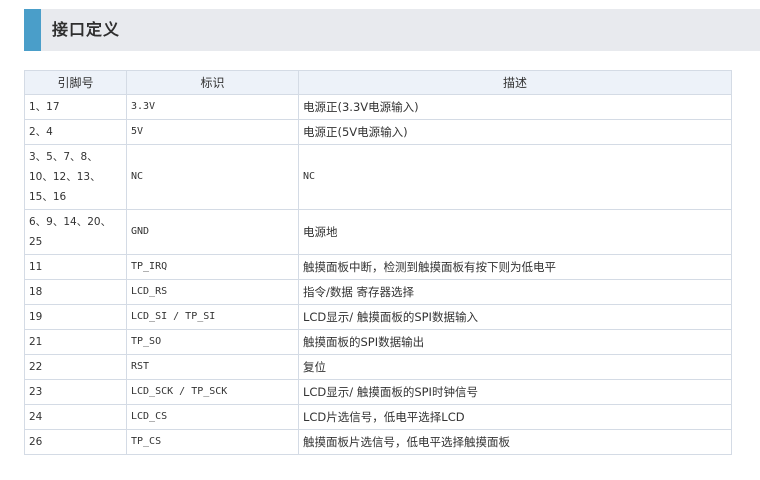 This screenshot has height=480, width=760. I want to click on desc-cell: 触摸面板的SPI数据输出, so click(515, 342).